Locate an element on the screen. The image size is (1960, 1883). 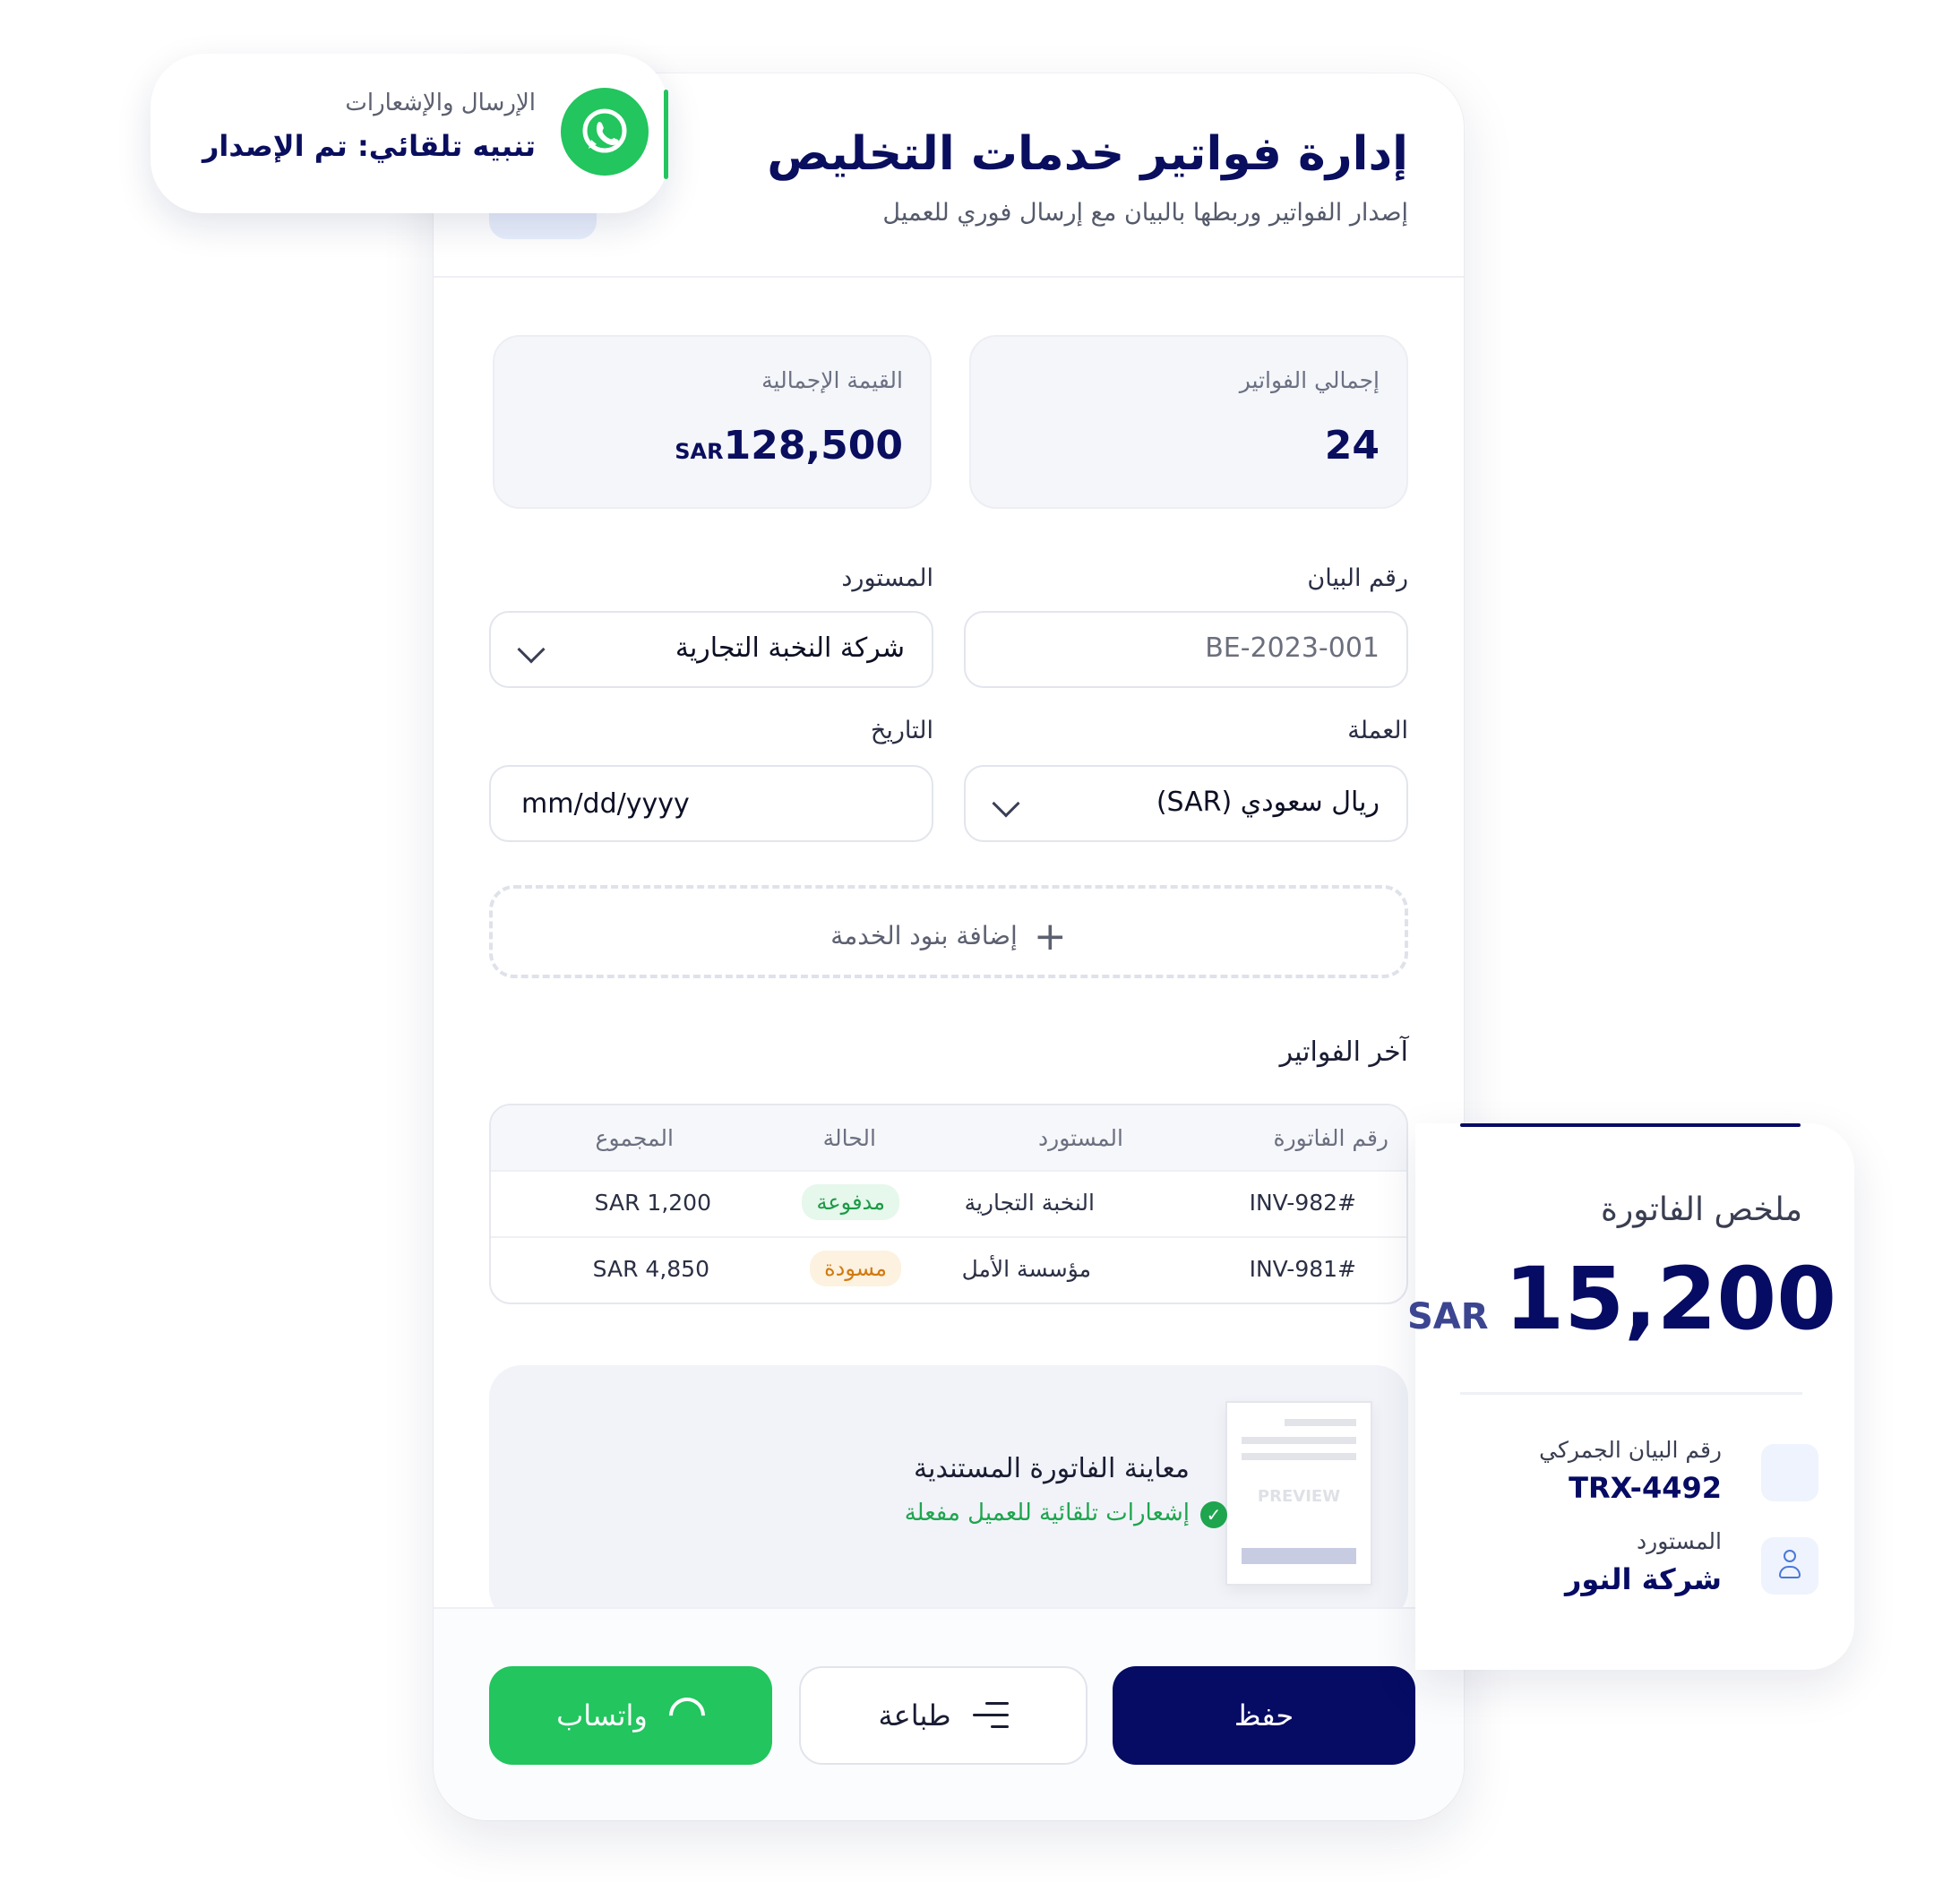
summary-importer-label: المستورد is located at coordinates (1680, 1541).